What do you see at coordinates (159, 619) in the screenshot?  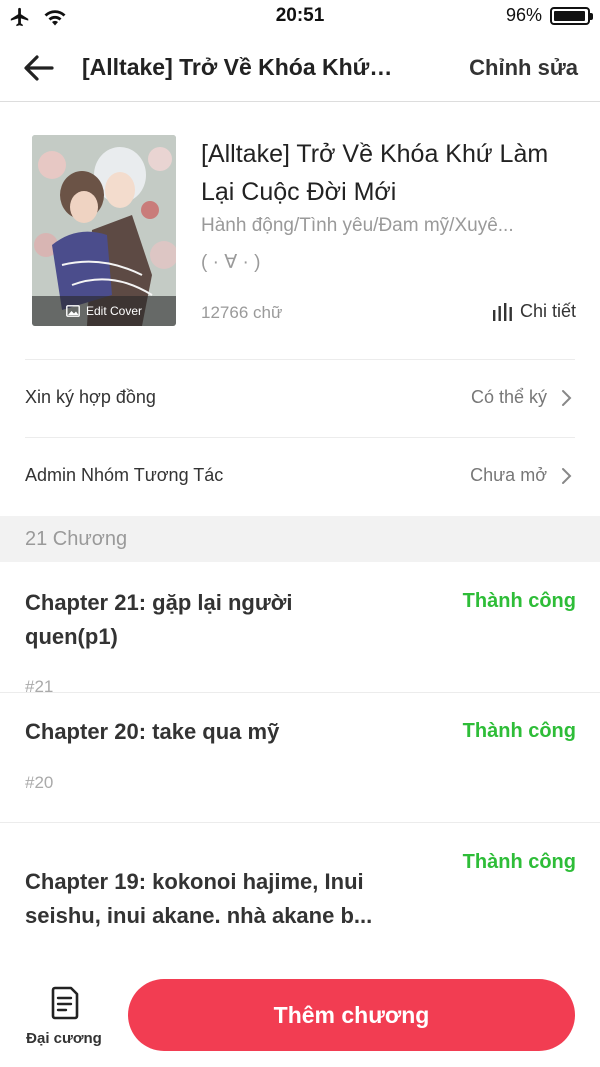 I see `chapter-title: Chapter 21: gặp lại người quen(p1)` at bounding box center [159, 619].